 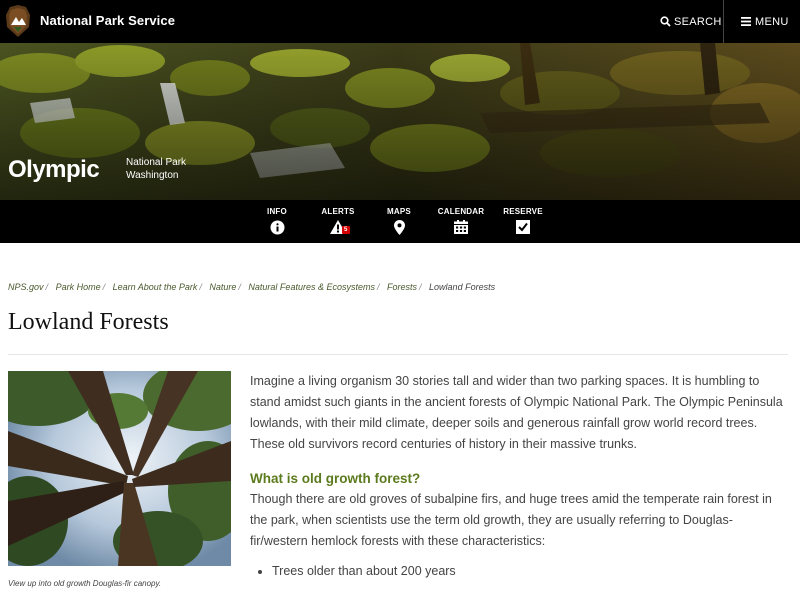 I want to click on park-nav-info: INFO, so click(x=277, y=221).